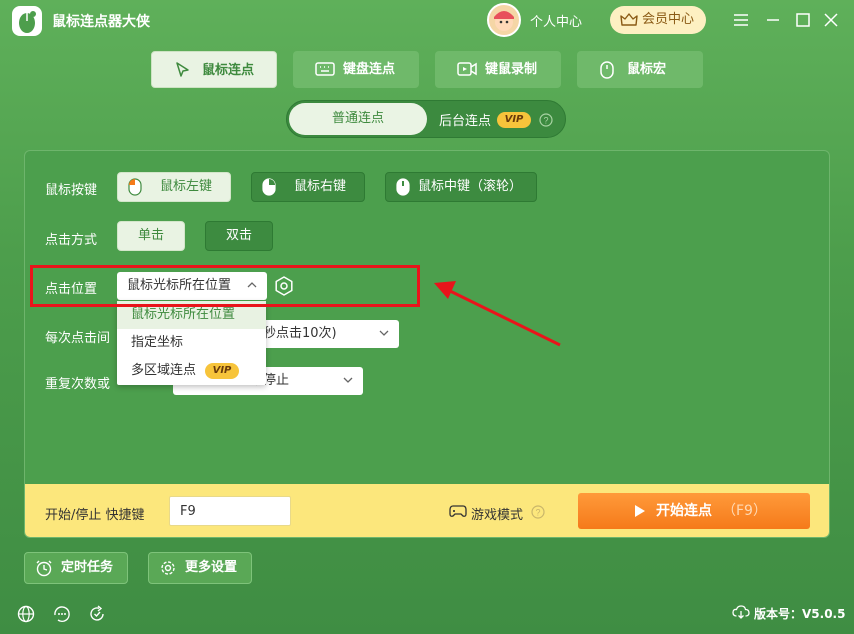 The image size is (854, 634). What do you see at coordinates (228, 70) in the screenshot?
I see `tab-mouse-click-label: 鼠标连点` at bounding box center [228, 70].